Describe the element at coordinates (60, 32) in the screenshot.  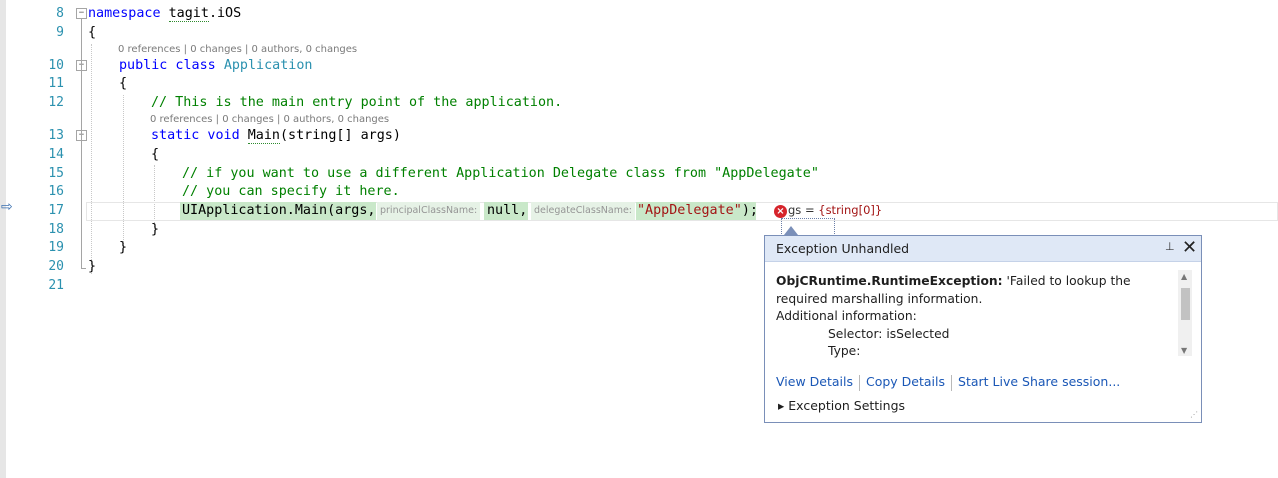
I see `line-number: 9` at that location.